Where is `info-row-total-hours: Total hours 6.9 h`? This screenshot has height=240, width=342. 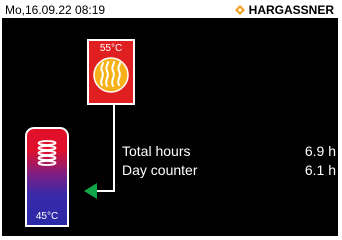 info-row-total-hours: Total hours 6.9 h is located at coordinates (230, 151).